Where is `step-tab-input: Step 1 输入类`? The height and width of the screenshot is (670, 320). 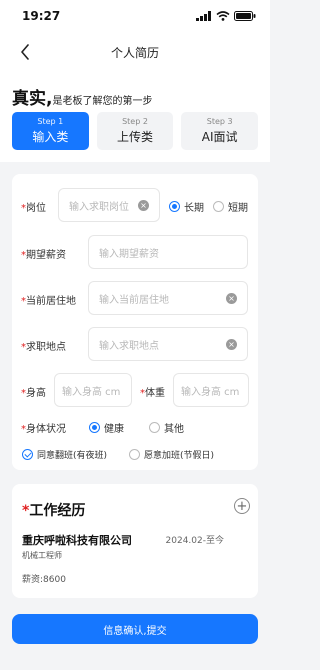
step-tab-input: Step 1 输入类 is located at coordinates (50, 131).